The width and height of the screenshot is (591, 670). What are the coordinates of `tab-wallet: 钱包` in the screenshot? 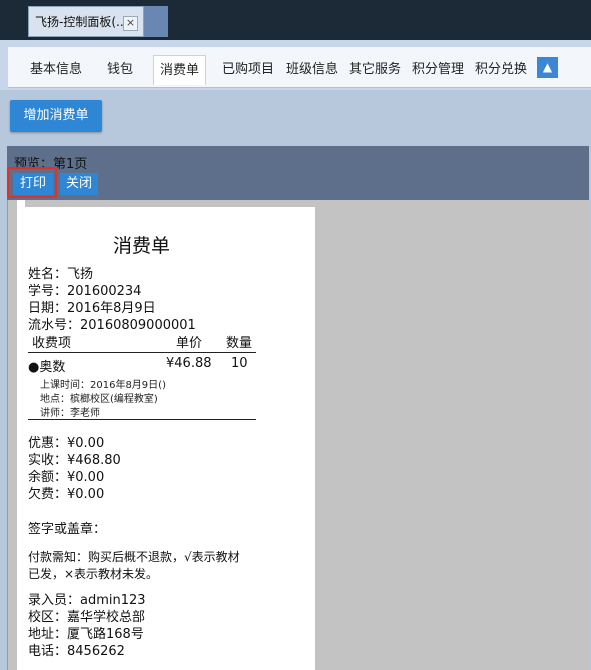 It's located at (120, 69).